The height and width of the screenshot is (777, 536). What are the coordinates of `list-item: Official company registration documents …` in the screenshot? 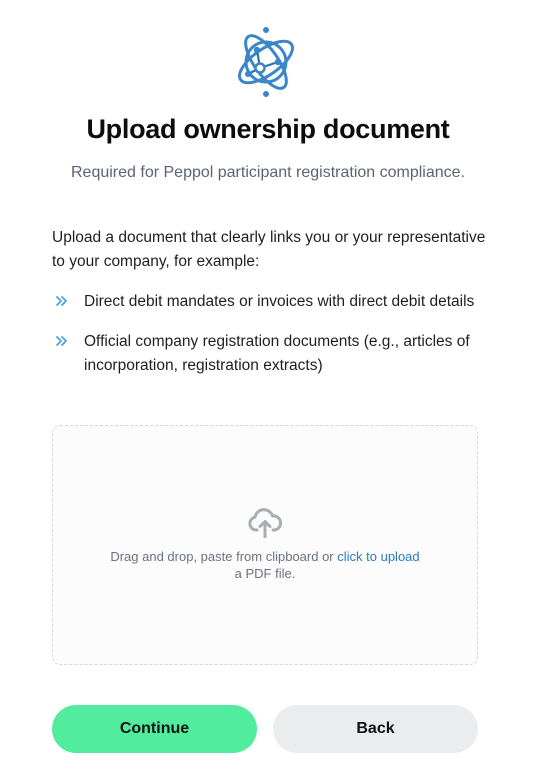 It's located at (272, 354).